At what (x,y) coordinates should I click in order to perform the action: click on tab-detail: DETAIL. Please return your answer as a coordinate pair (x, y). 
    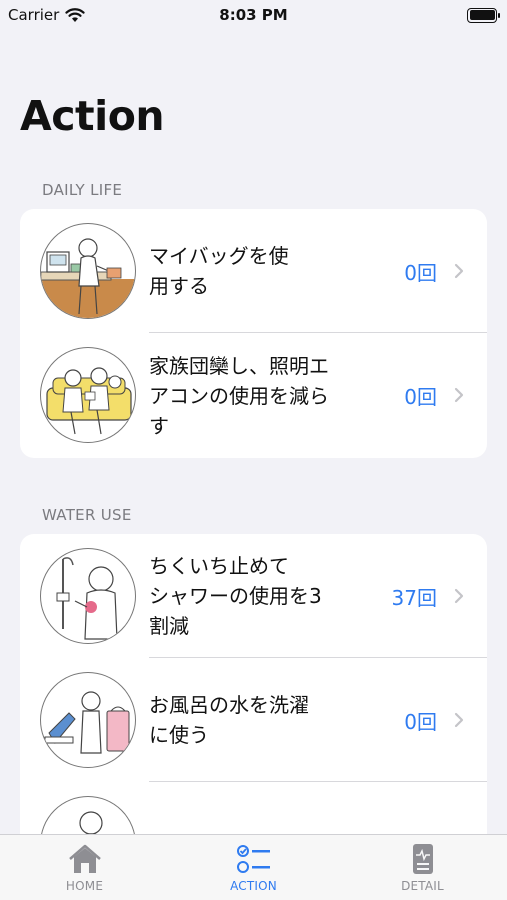
    Looking at the image, I should click on (422, 867).